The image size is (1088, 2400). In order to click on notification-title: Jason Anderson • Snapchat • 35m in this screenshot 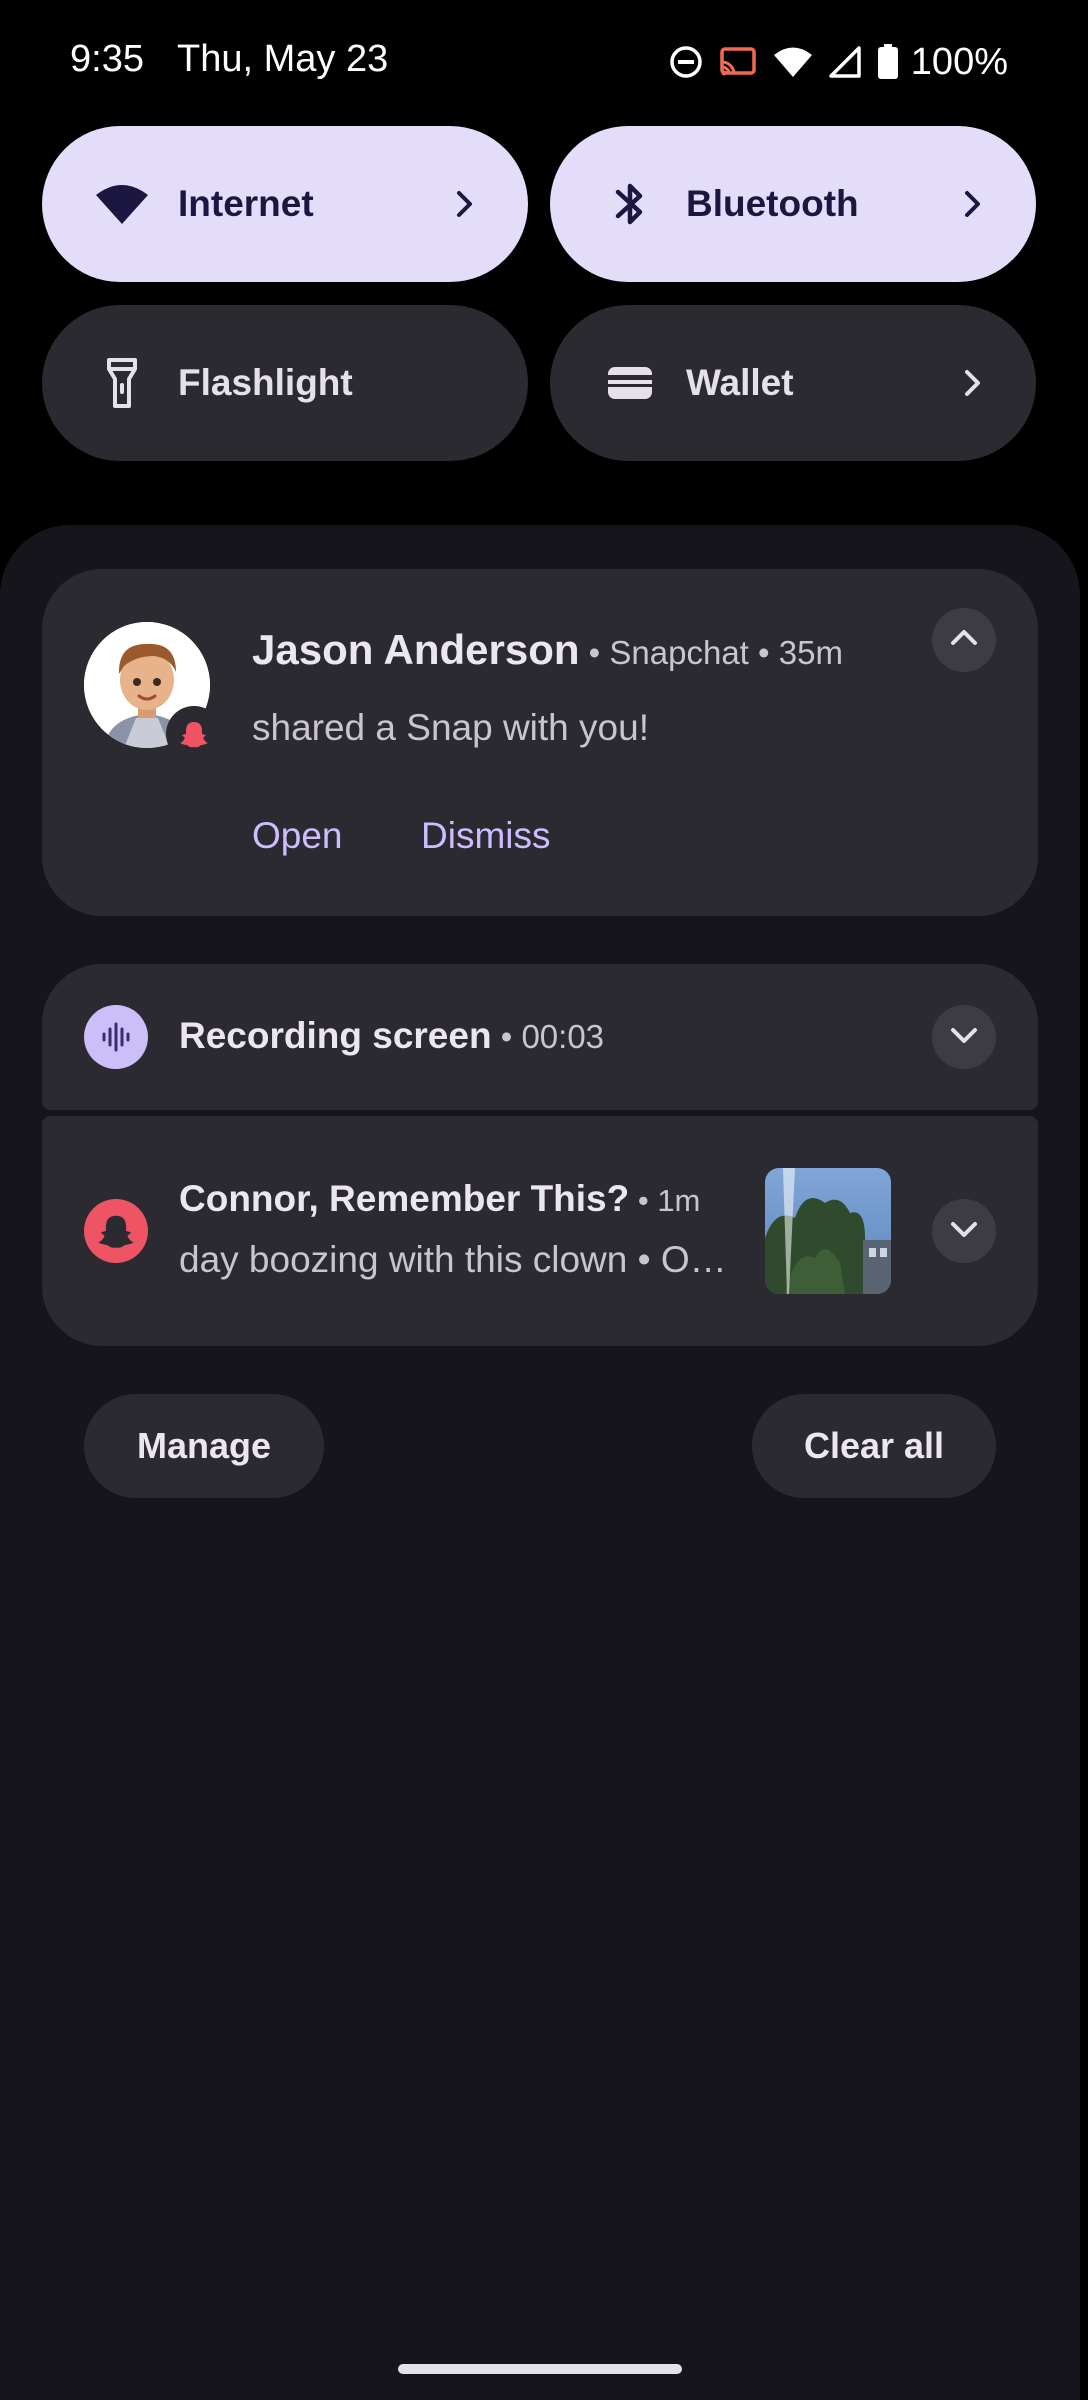, I will do `click(547, 650)`.